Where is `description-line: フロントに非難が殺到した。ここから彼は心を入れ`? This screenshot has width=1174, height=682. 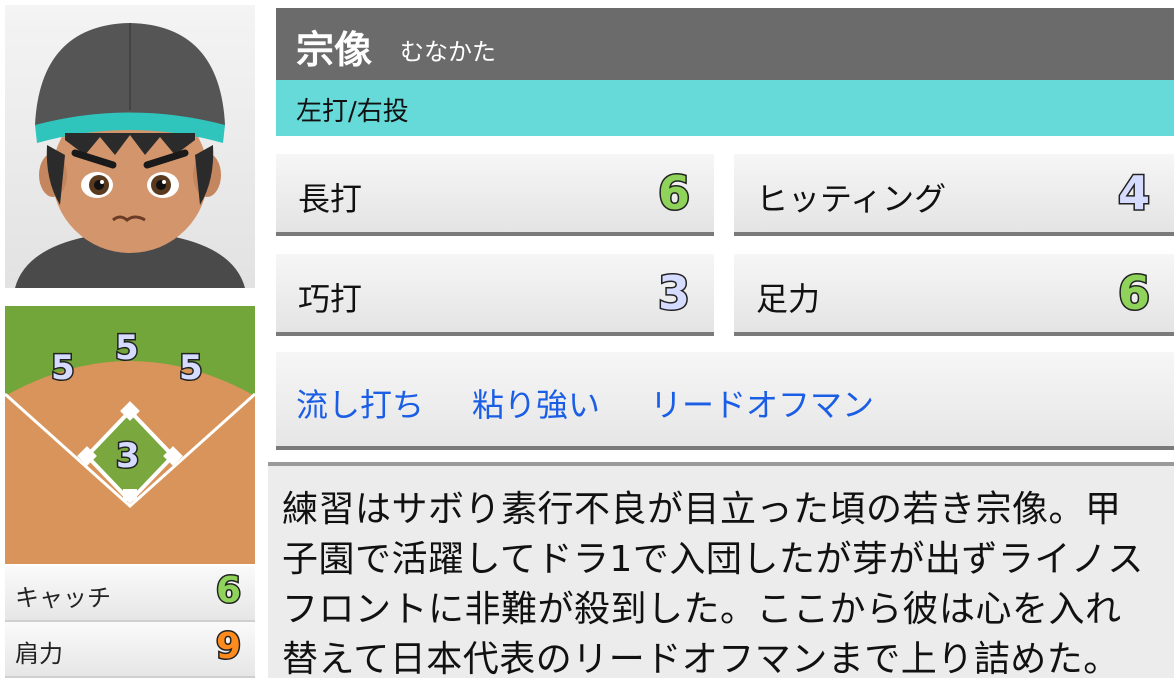
description-line: フロントに非難が殺到した。ここから彼は心を入れ is located at coordinates (702, 609).